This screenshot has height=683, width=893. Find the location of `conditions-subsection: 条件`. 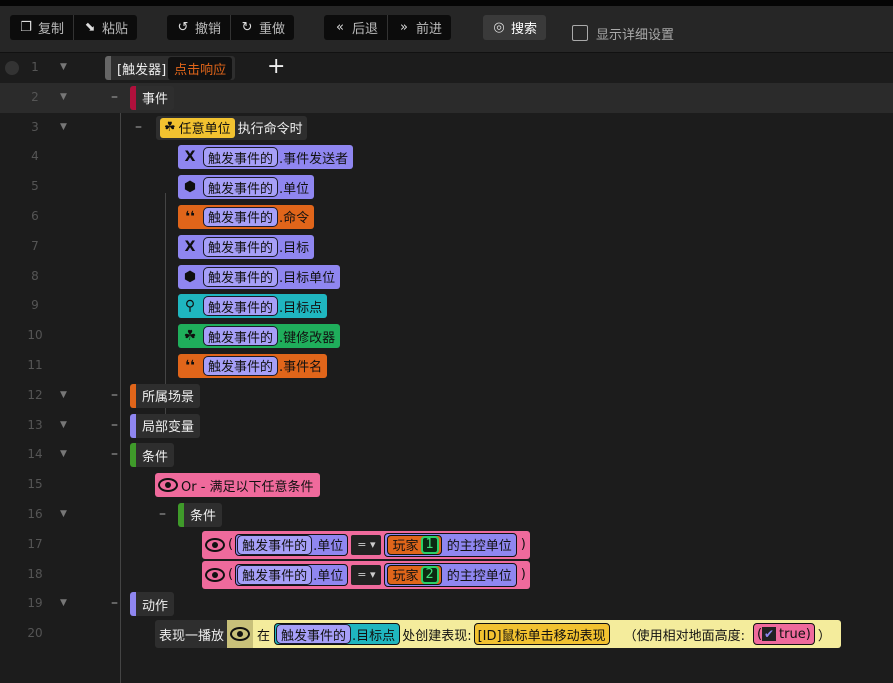

conditions-subsection: 条件 is located at coordinates (200, 514).